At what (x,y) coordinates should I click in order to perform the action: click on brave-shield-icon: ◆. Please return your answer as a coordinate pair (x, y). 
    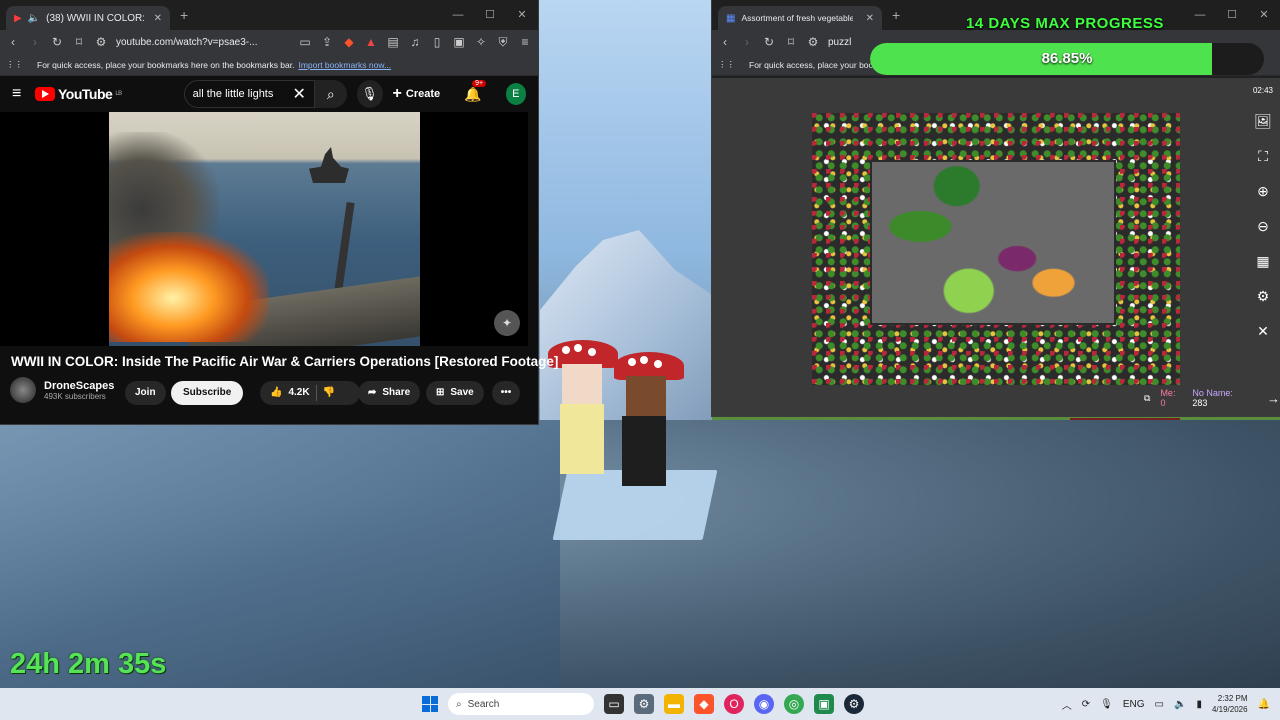
    Looking at the image, I should click on (349, 42).